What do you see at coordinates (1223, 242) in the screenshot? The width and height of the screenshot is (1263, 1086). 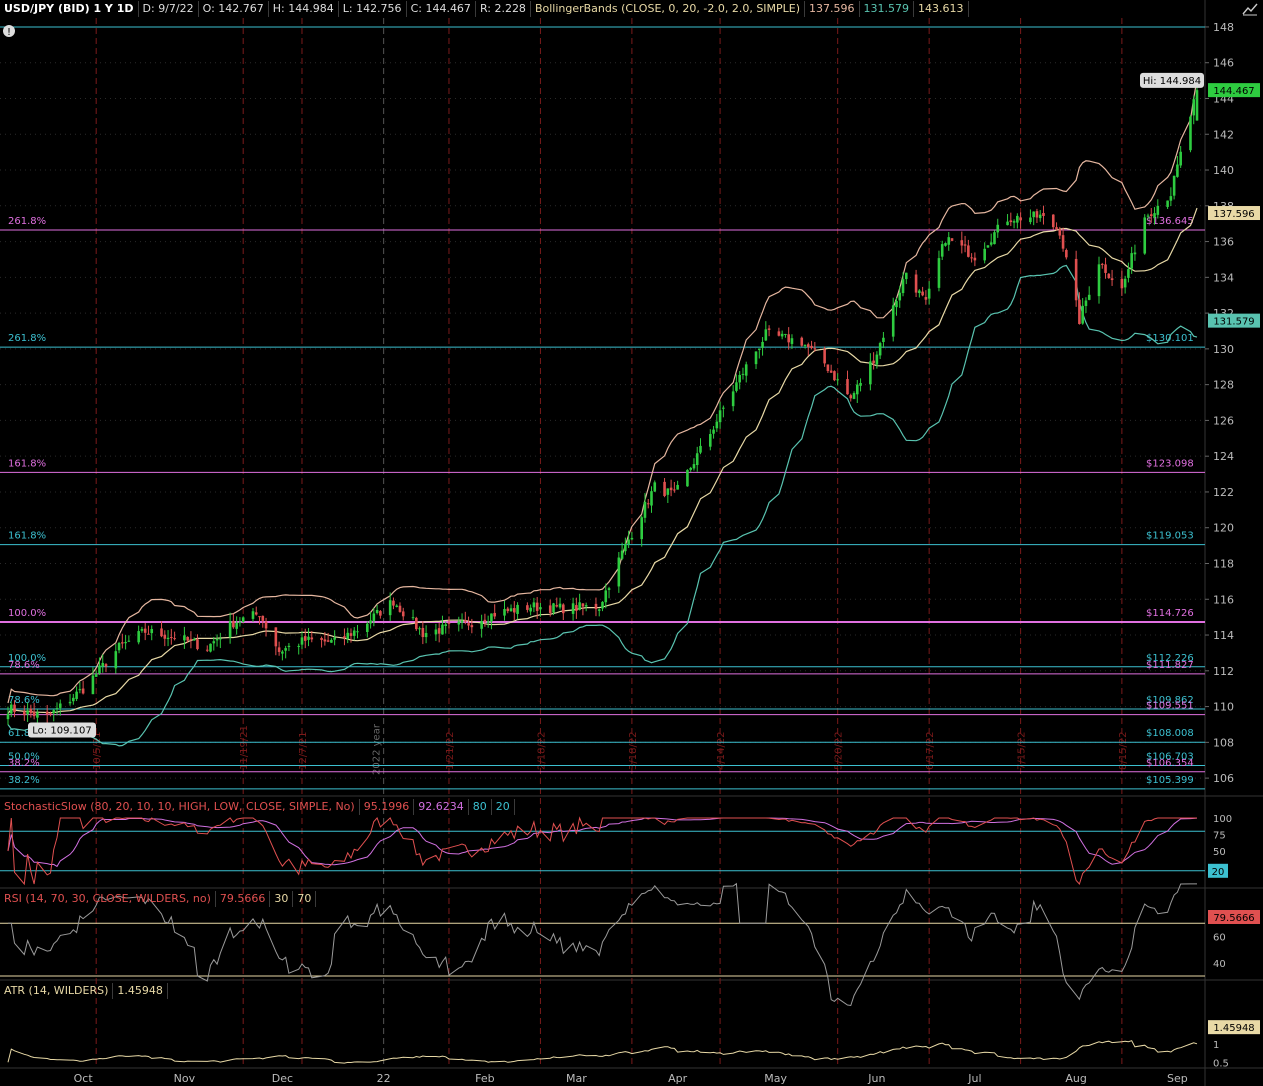 I see `price-tick-label: 136` at bounding box center [1223, 242].